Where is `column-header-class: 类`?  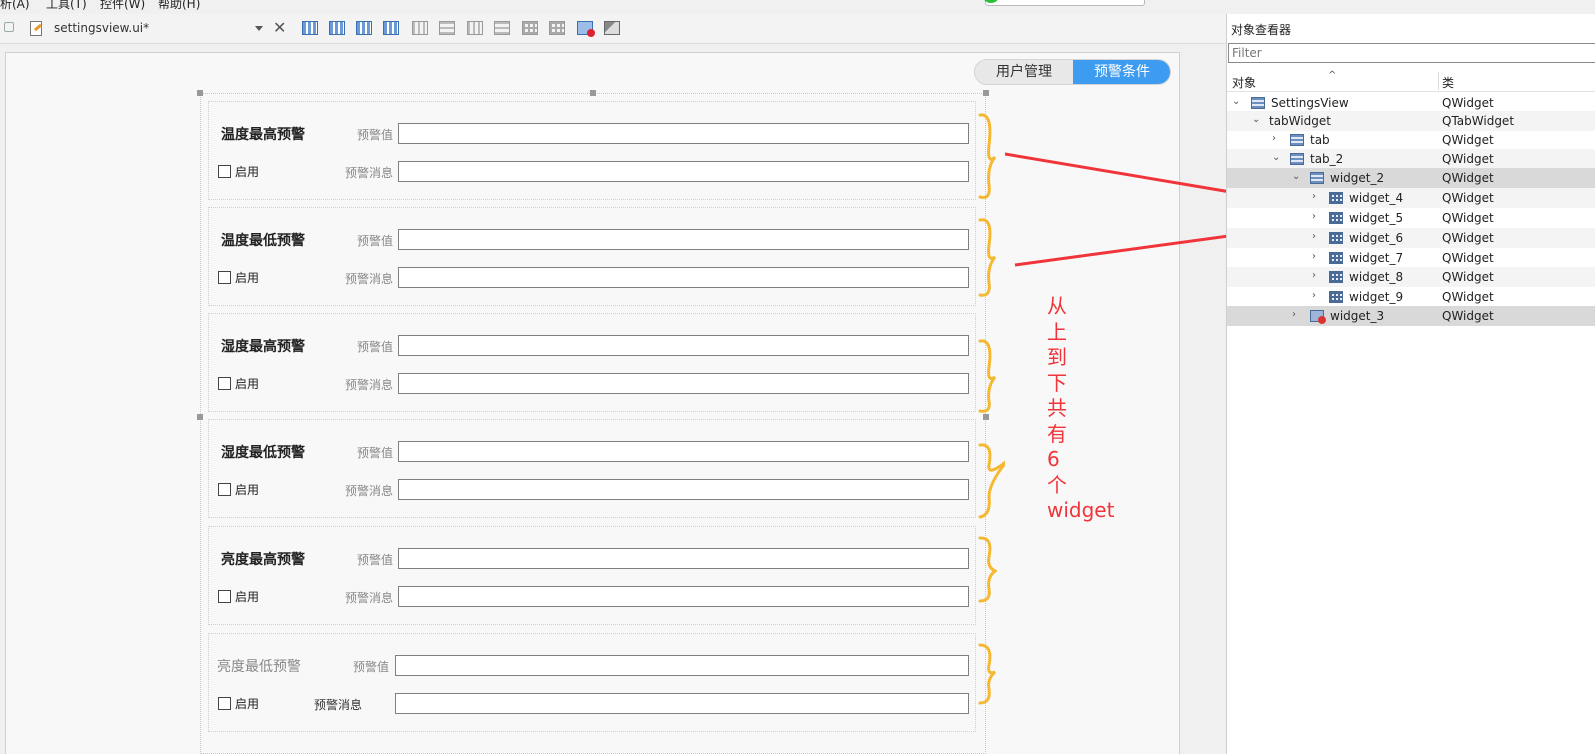 column-header-class: 类 is located at coordinates (1448, 82).